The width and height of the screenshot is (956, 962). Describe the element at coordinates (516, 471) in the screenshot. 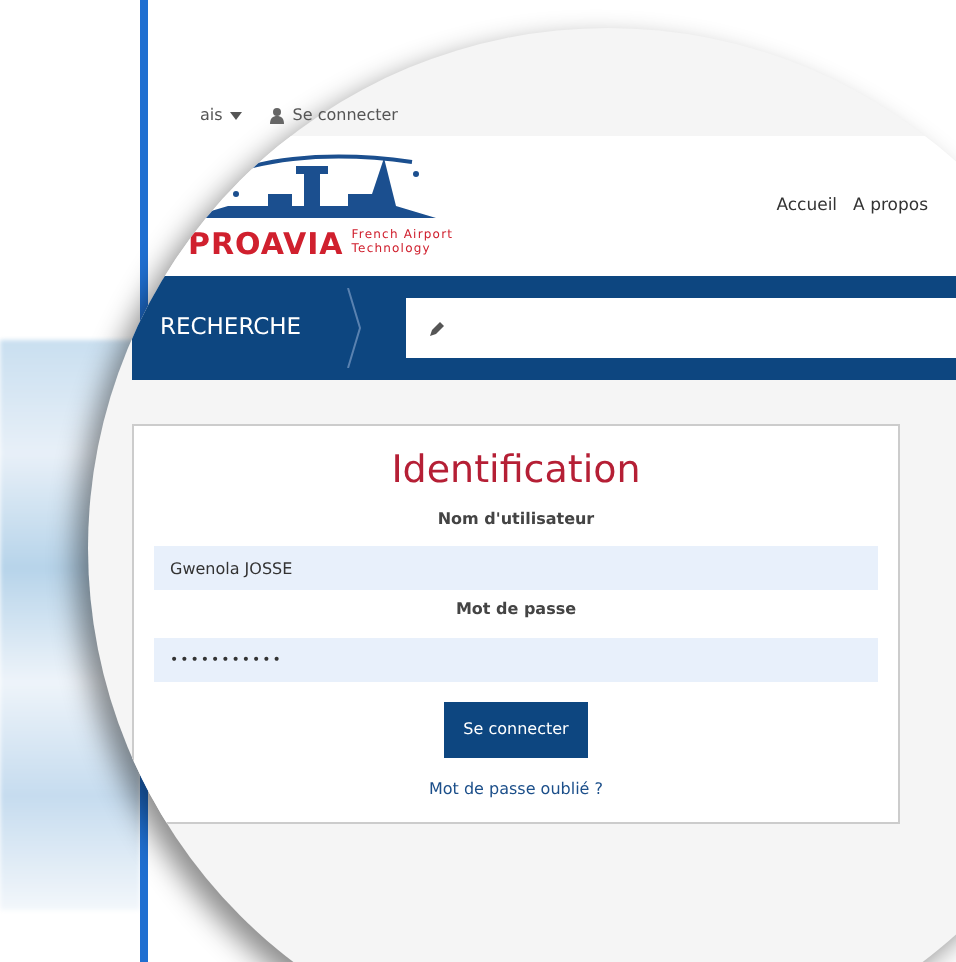

I see `form-title: Identification` at that location.